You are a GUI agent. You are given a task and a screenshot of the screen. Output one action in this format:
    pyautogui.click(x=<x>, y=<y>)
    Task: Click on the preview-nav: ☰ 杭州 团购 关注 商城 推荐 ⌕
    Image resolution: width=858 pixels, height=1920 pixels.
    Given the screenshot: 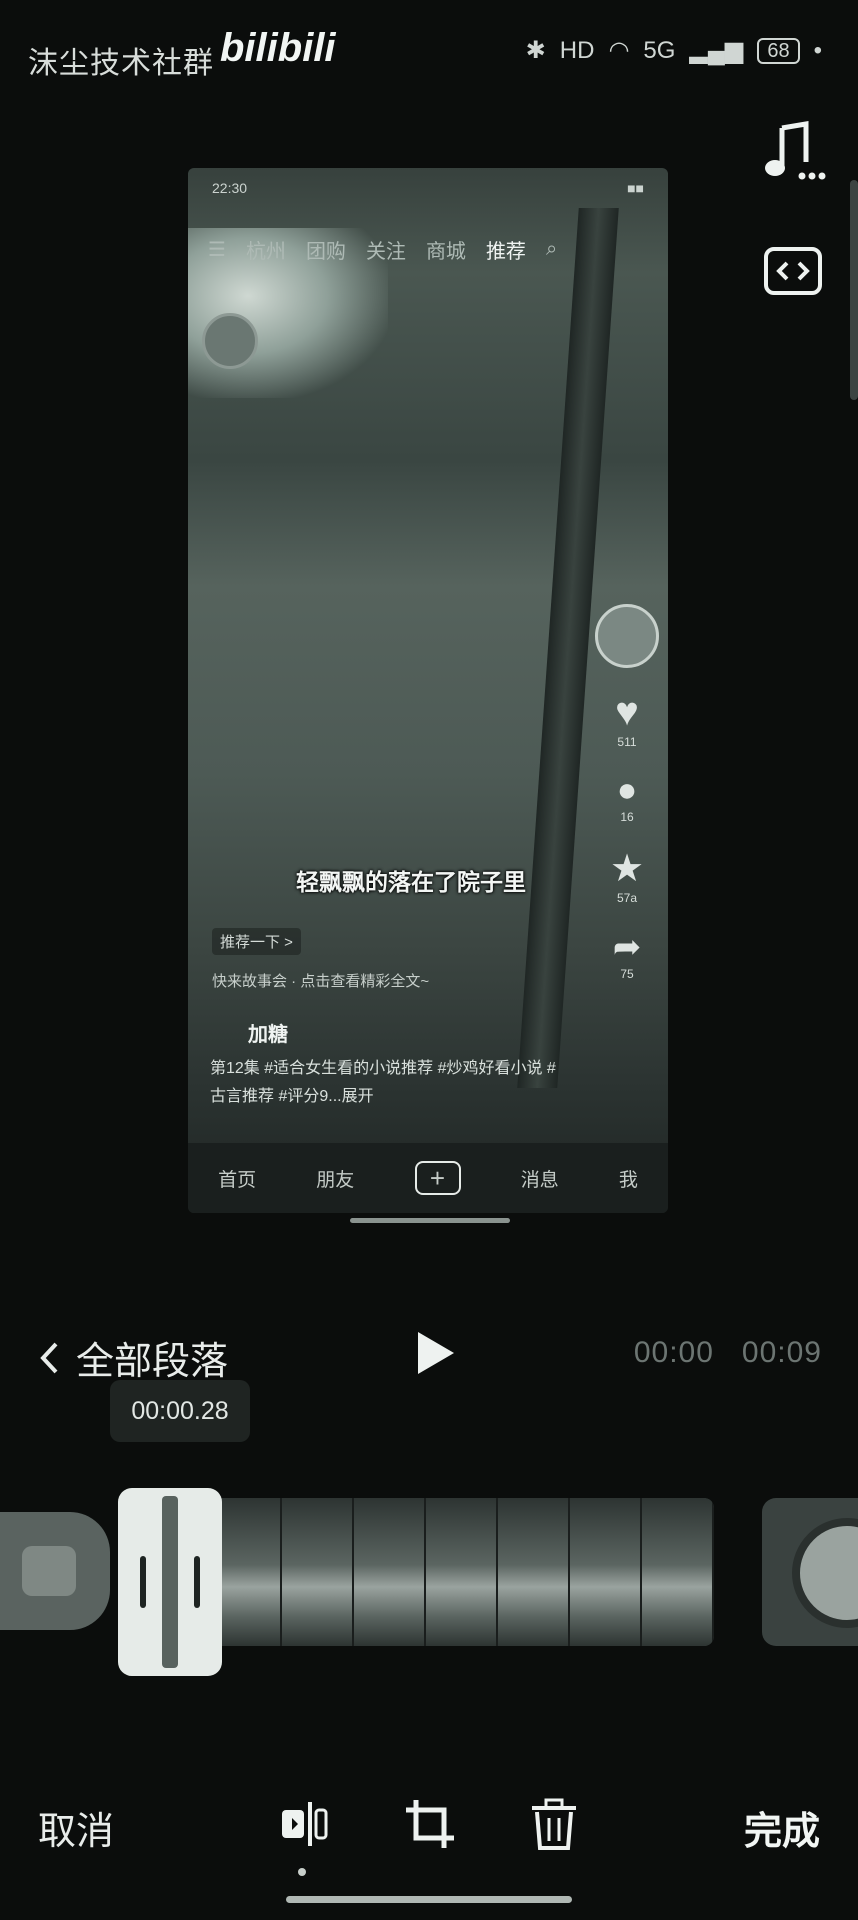 What is the action you would take?
    pyautogui.click(x=428, y=249)
    